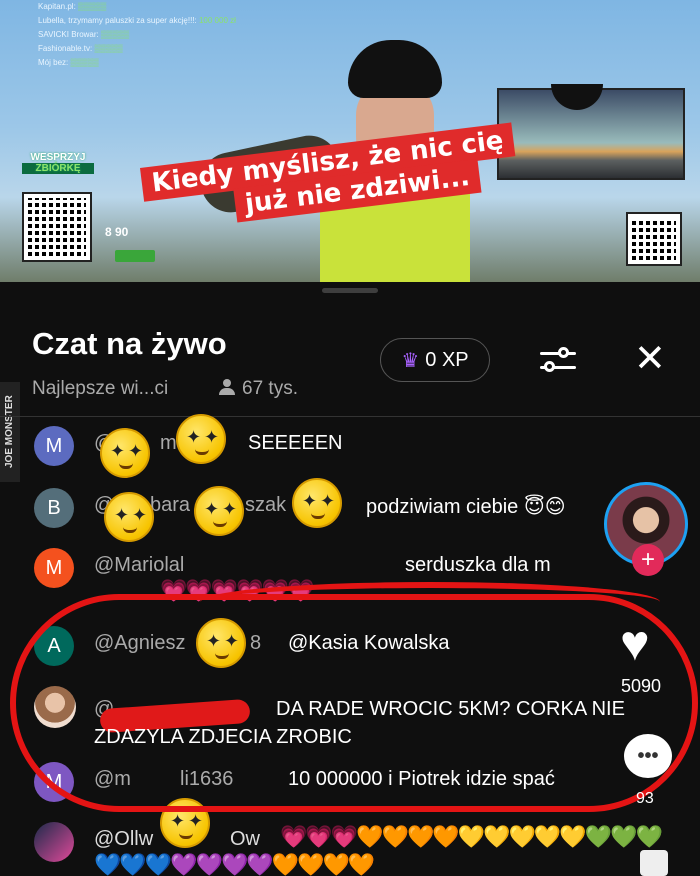 The height and width of the screenshot is (876, 700). What do you see at coordinates (350, 290) in the screenshot?
I see `drag-handle` at bounding box center [350, 290].